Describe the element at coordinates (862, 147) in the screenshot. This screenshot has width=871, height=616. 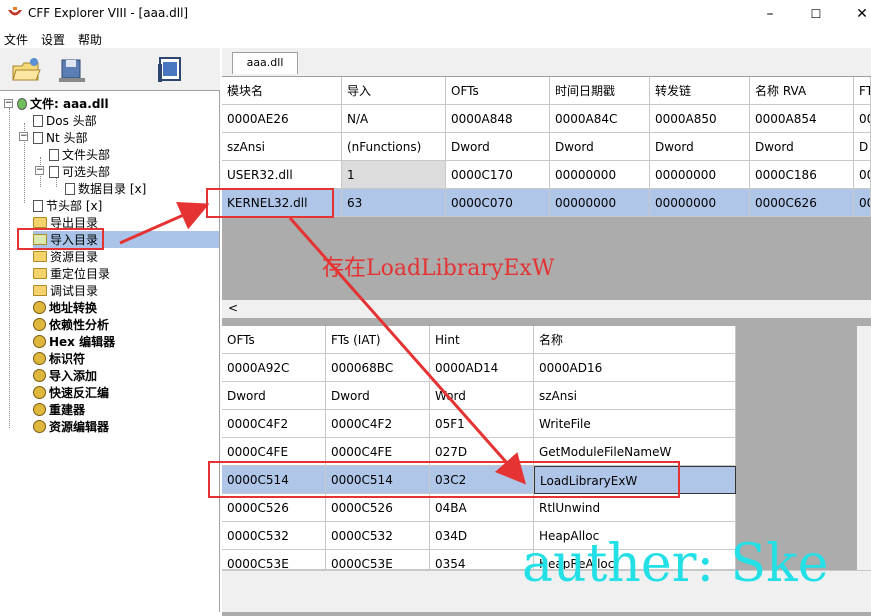
I see `table-cell: D` at that location.